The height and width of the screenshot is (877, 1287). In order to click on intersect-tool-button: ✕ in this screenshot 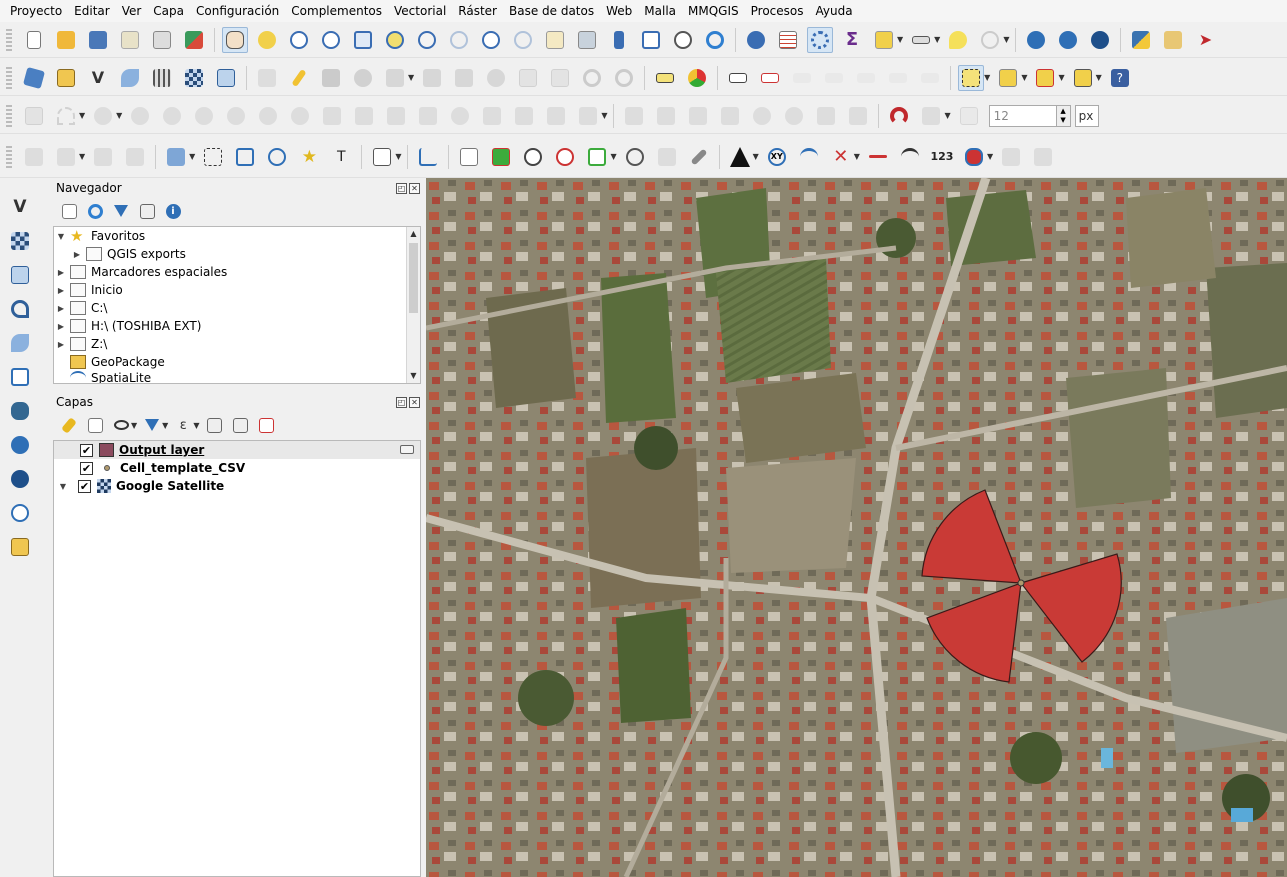, I will do `click(841, 157)`.